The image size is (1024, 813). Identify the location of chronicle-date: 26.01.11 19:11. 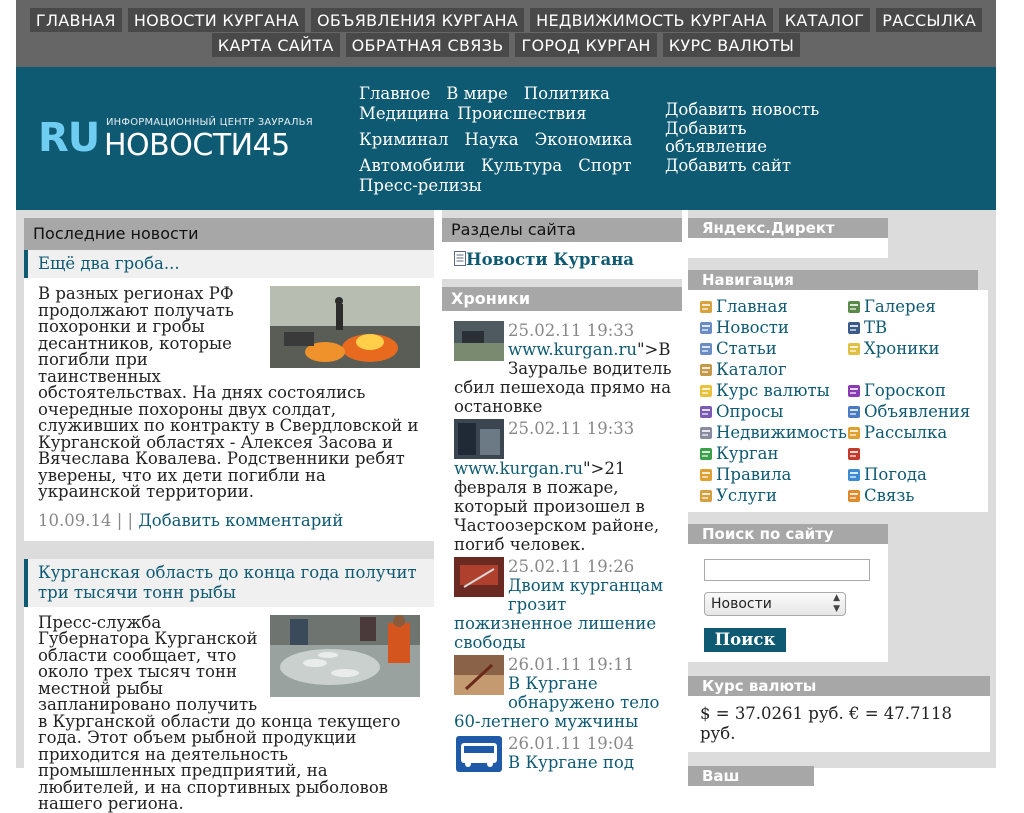
(571, 664).